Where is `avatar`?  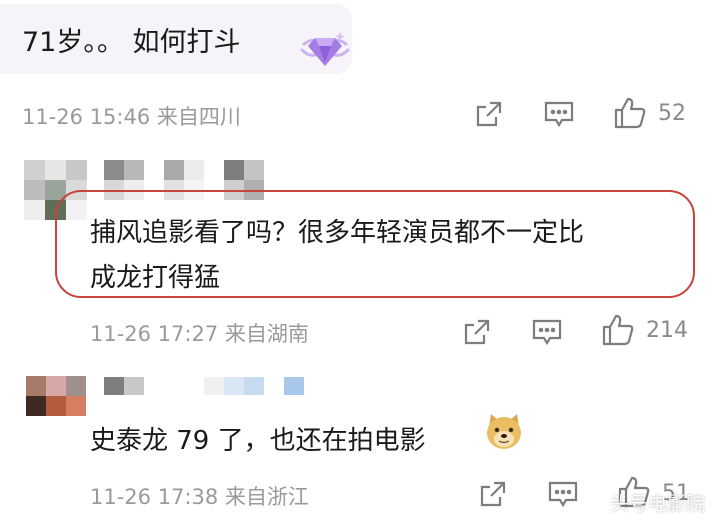 avatar is located at coordinates (56, 396).